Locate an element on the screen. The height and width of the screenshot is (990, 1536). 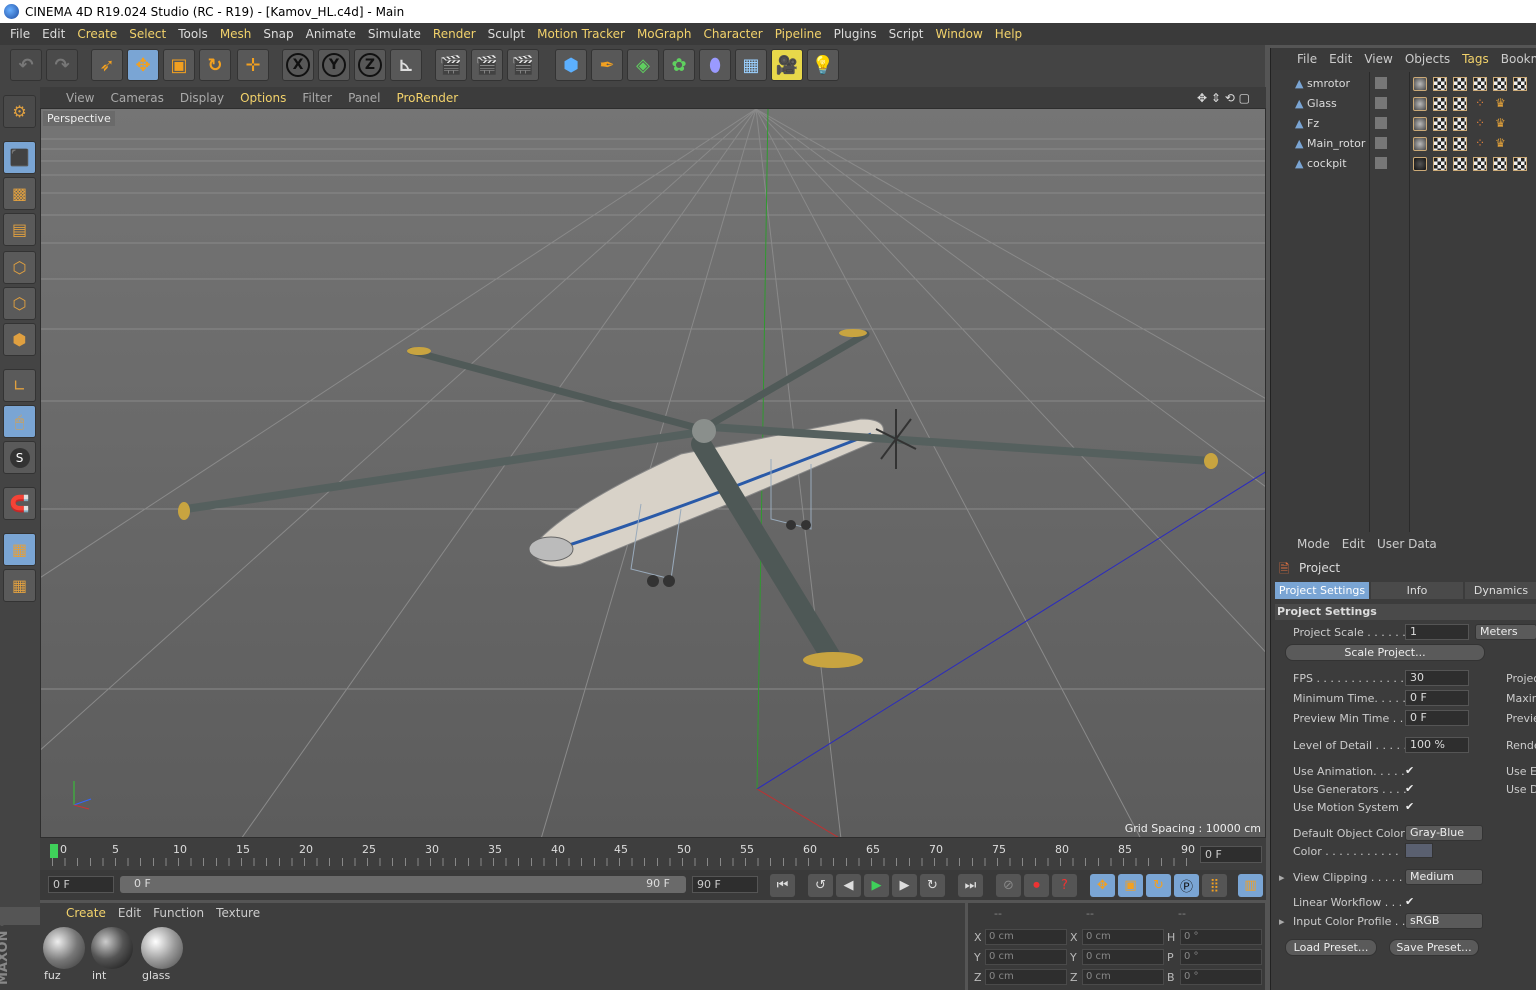
color-swatch is located at coordinates (1419, 850).